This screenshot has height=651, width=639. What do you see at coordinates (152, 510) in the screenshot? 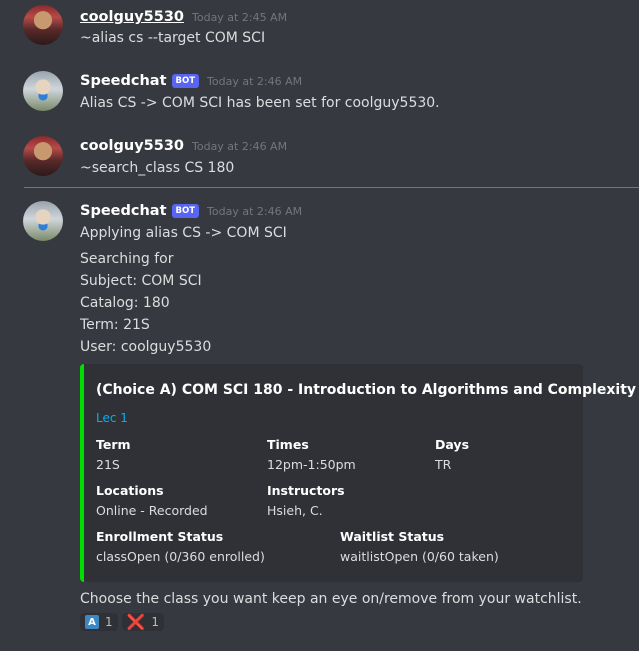
I see `field-value-locations: Online - Recorded` at bounding box center [152, 510].